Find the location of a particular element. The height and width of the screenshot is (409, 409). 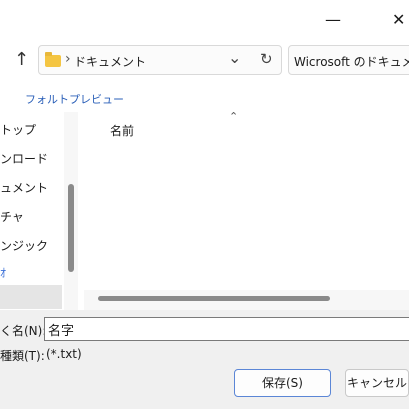

nav-item-pictures: チャ is located at coordinates (12, 216).